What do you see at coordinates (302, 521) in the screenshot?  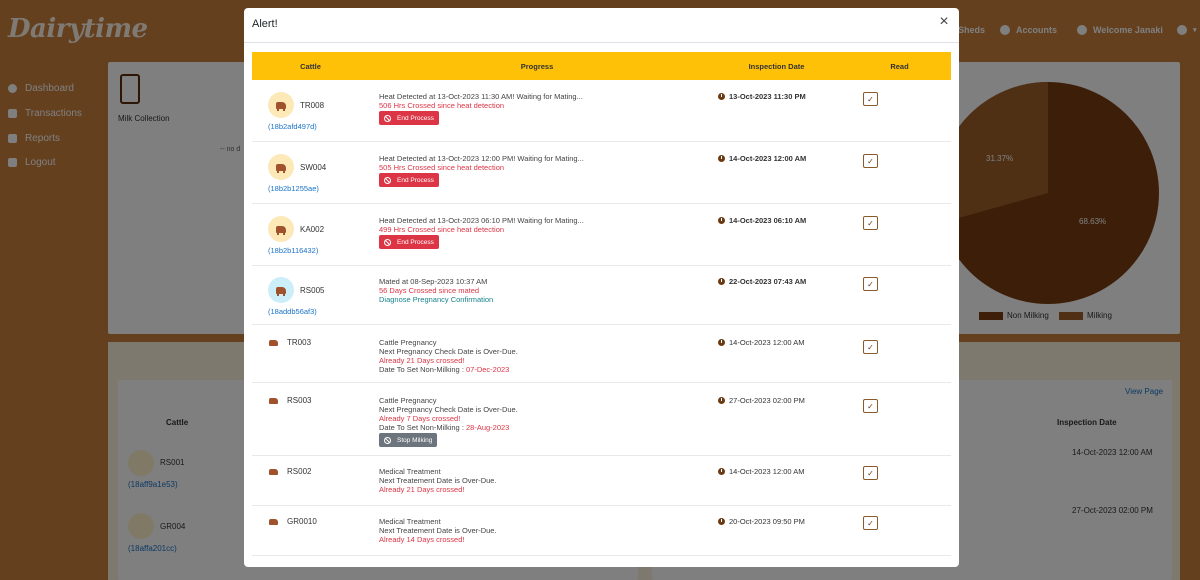 I see `cattle-tag: GR0010` at bounding box center [302, 521].